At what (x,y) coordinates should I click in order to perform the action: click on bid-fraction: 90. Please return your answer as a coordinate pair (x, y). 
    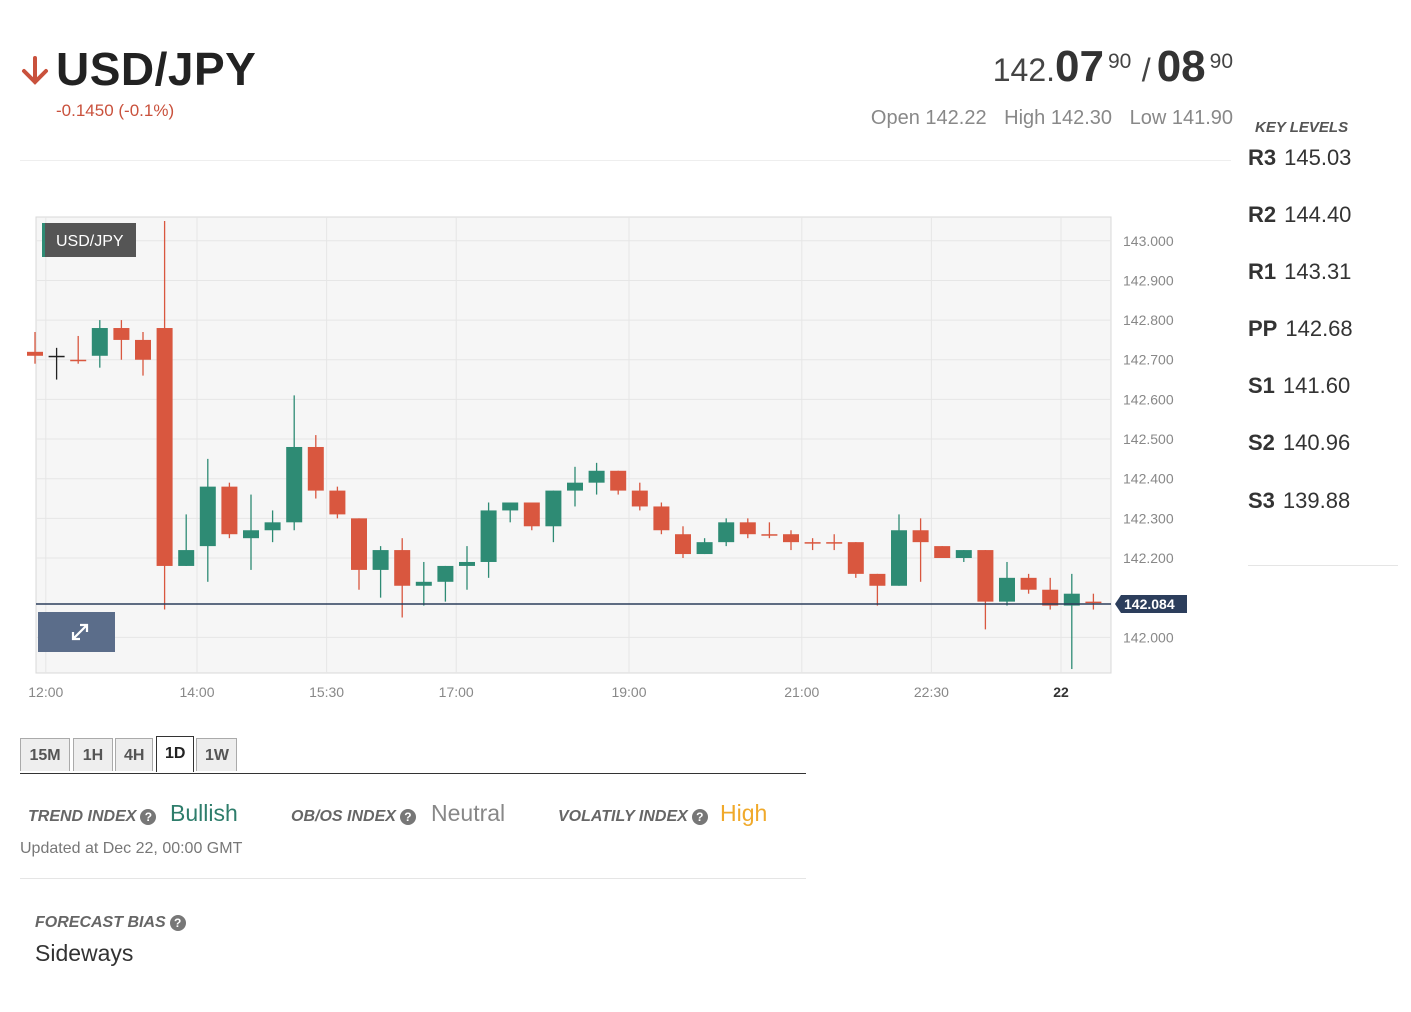
    Looking at the image, I should click on (1119, 61).